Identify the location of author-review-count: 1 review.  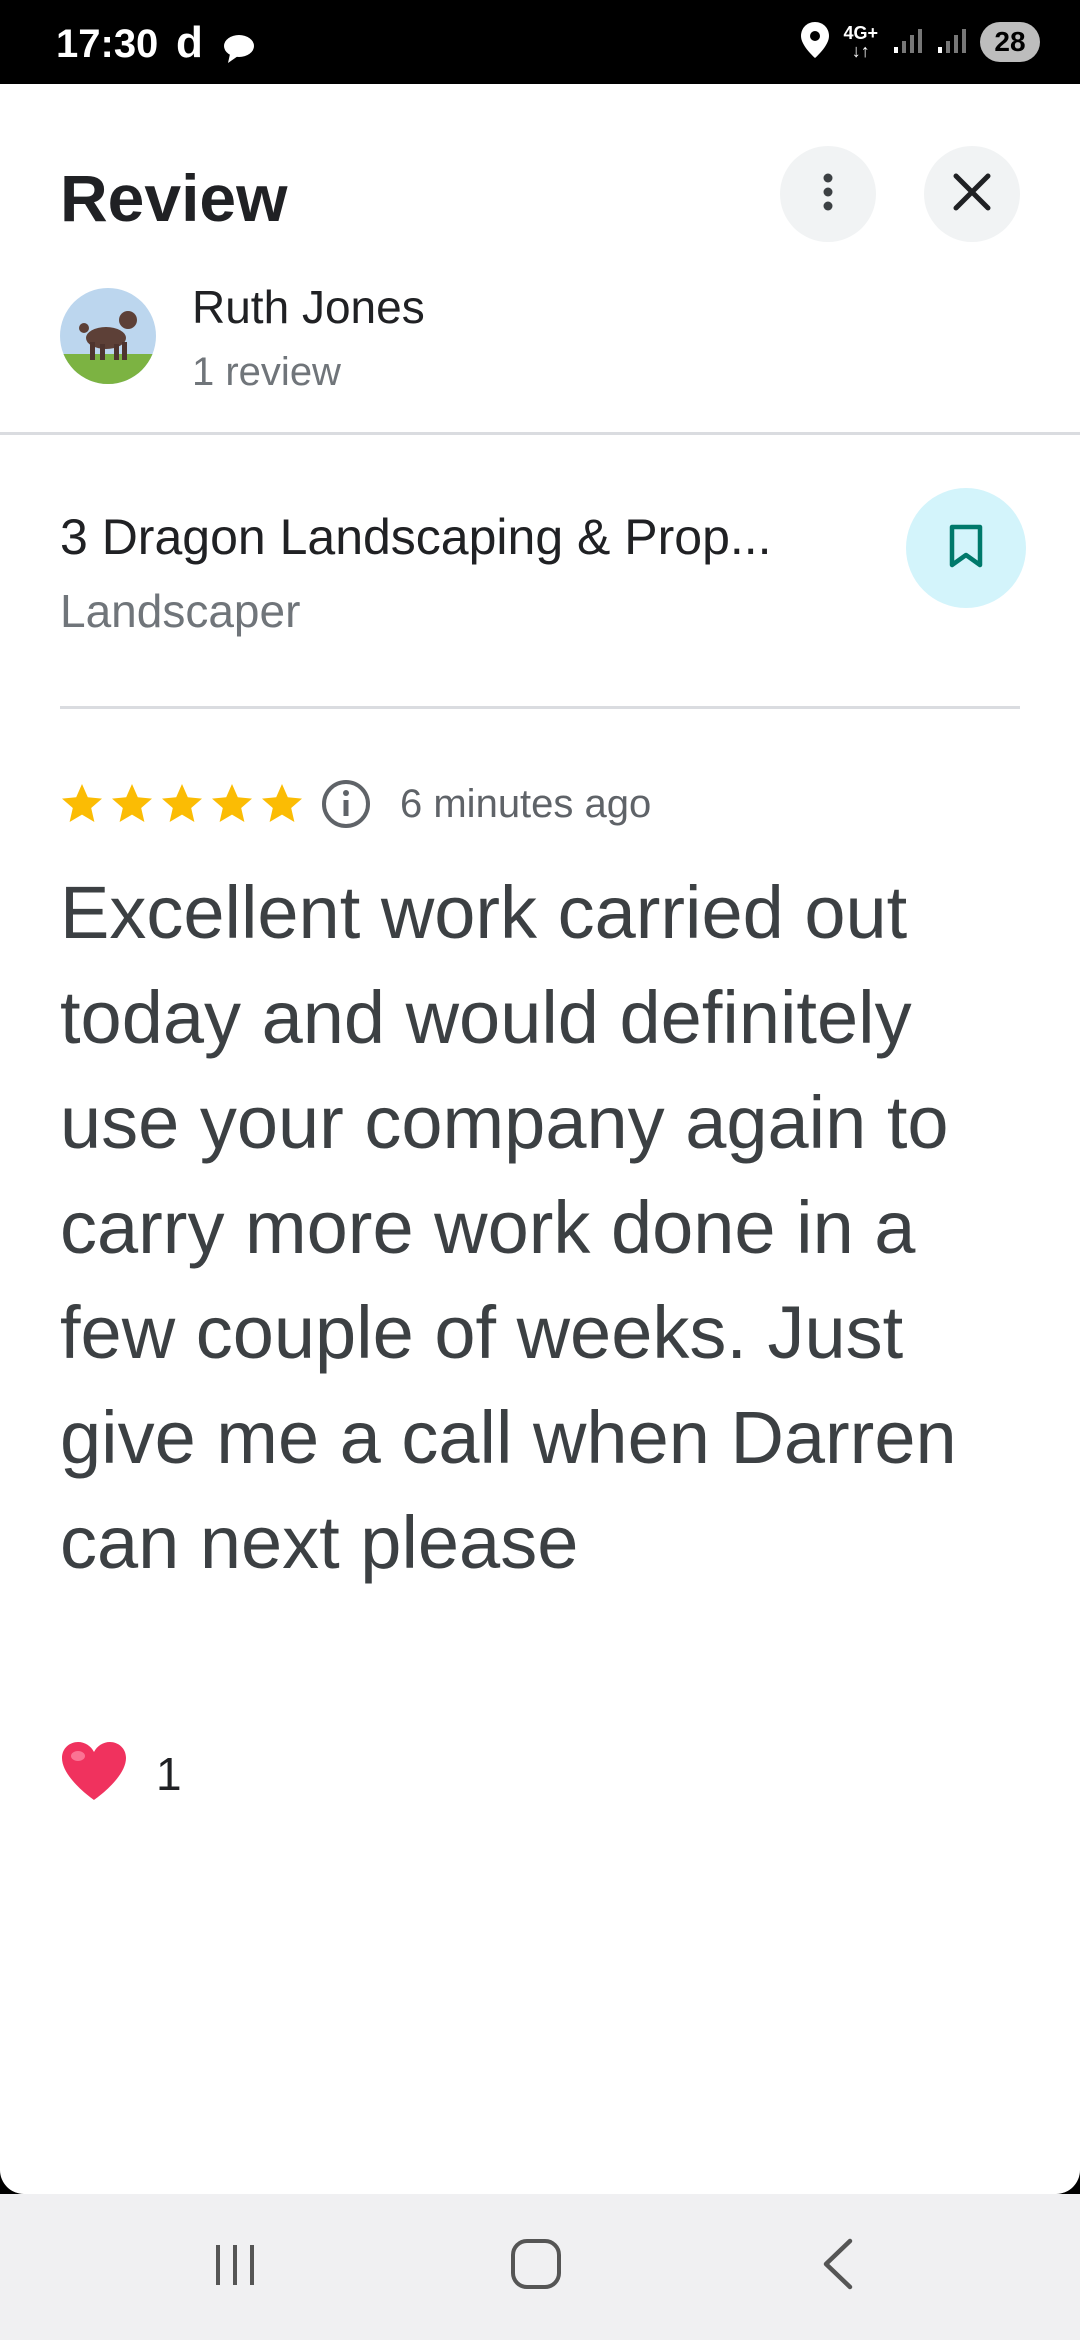
(266, 372).